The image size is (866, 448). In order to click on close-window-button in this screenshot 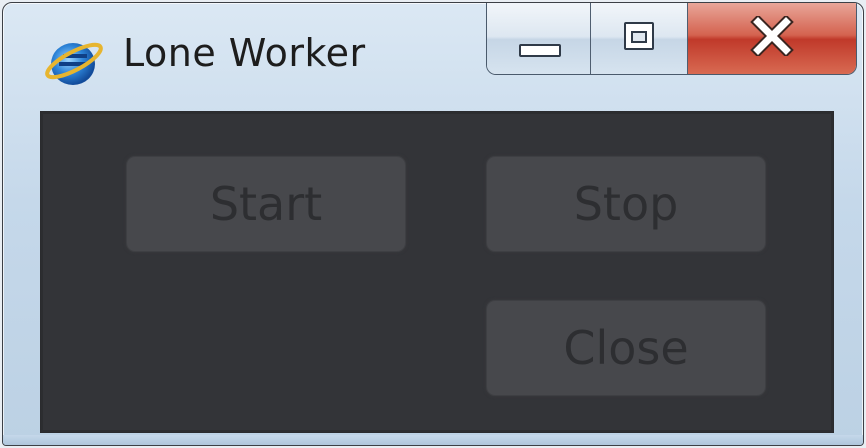, I will do `click(771, 38)`.